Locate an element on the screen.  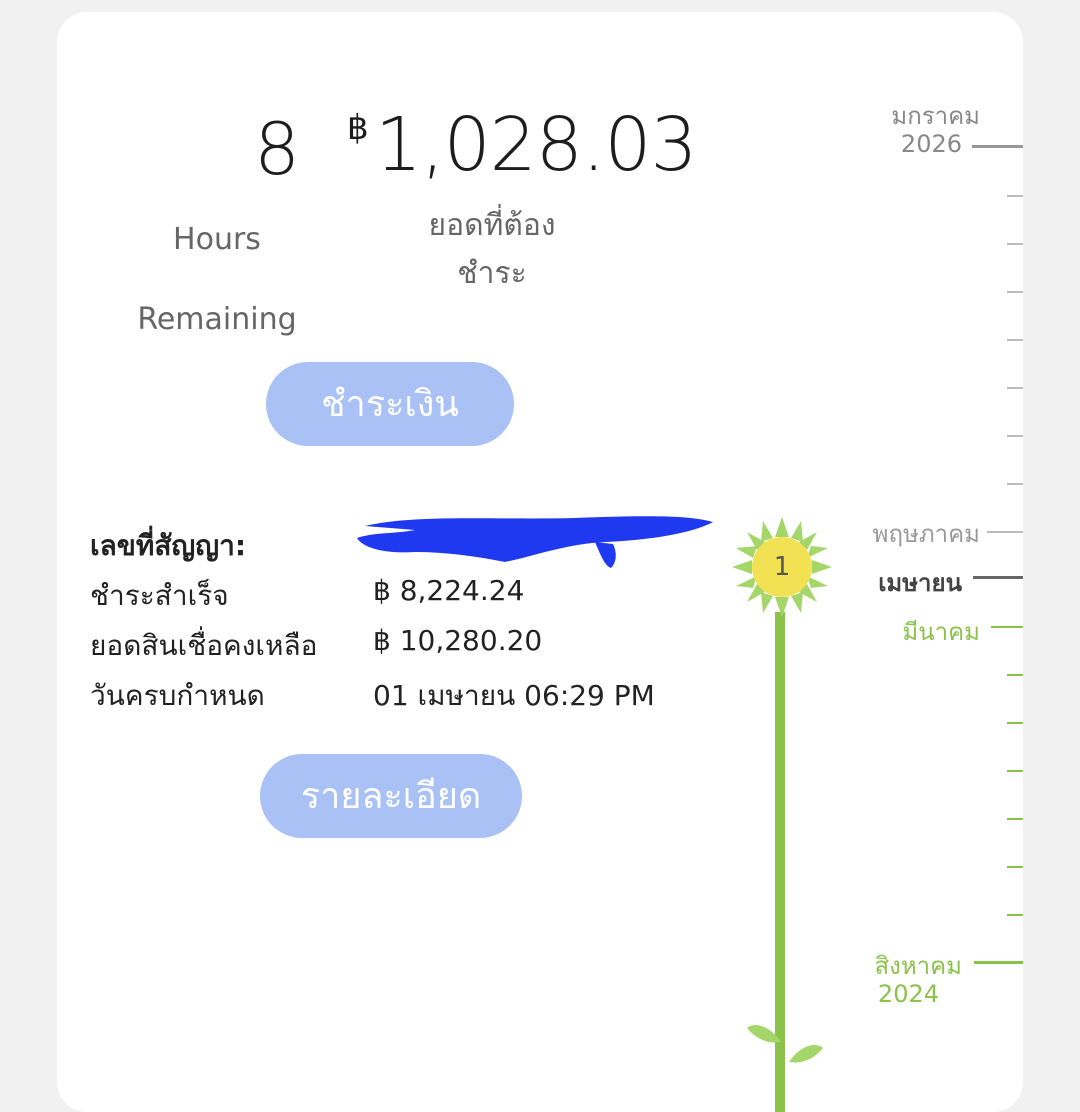
amount-due-value: 1,028.03 is located at coordinates (536, 145).